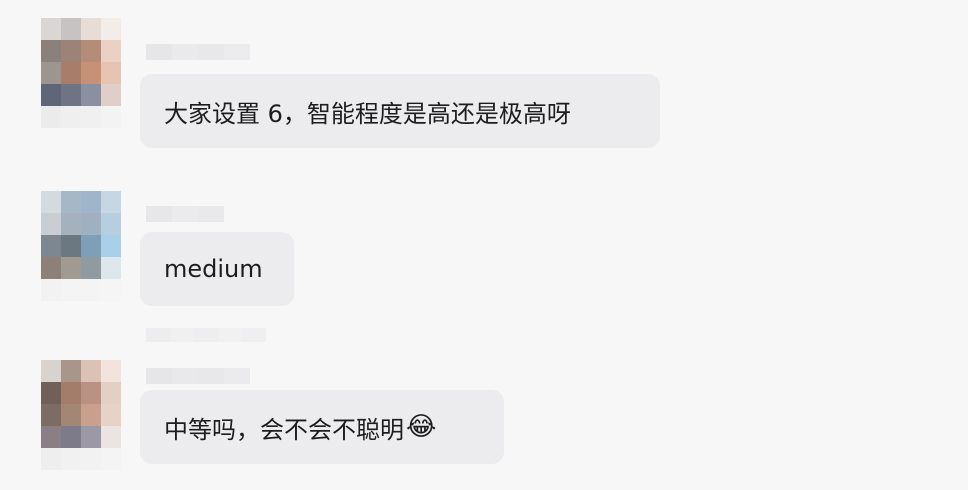 The image size is (968, 490). I want to click on blurred-divider, so click(206, 335).